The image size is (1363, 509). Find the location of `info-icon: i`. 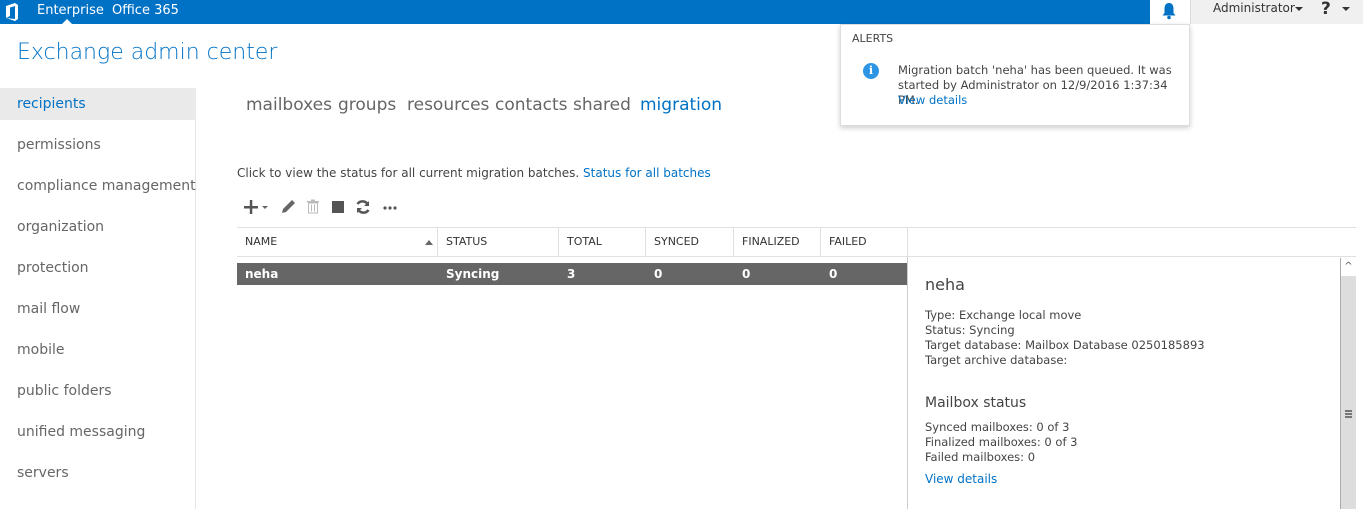

info-icon: i is located at coordinates (871, 71).